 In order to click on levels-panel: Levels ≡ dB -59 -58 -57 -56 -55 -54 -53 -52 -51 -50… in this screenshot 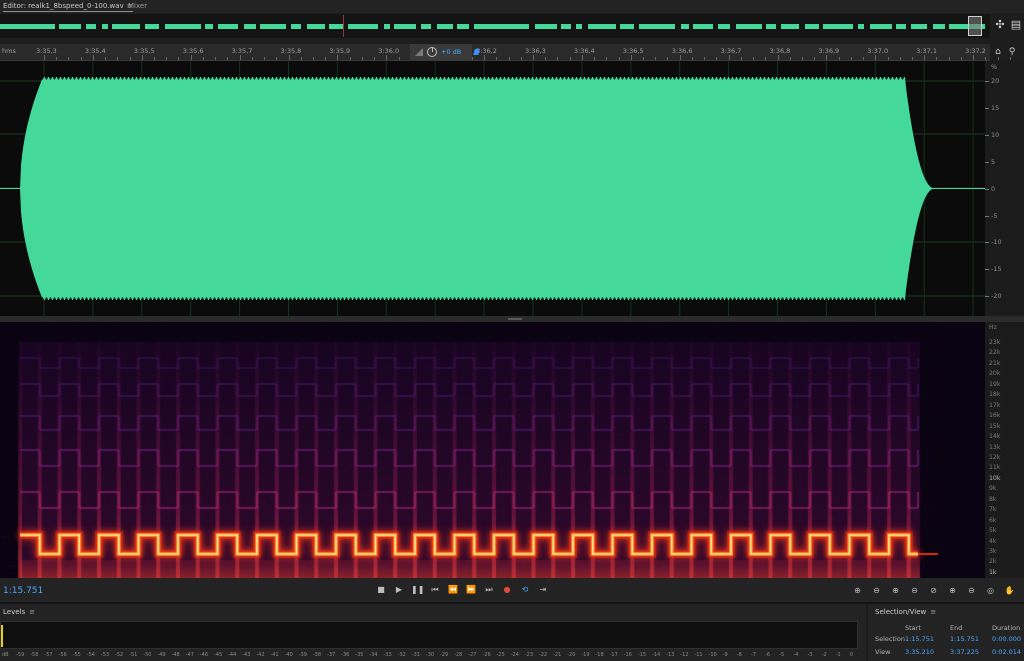, I will do `click(433, 632)`.